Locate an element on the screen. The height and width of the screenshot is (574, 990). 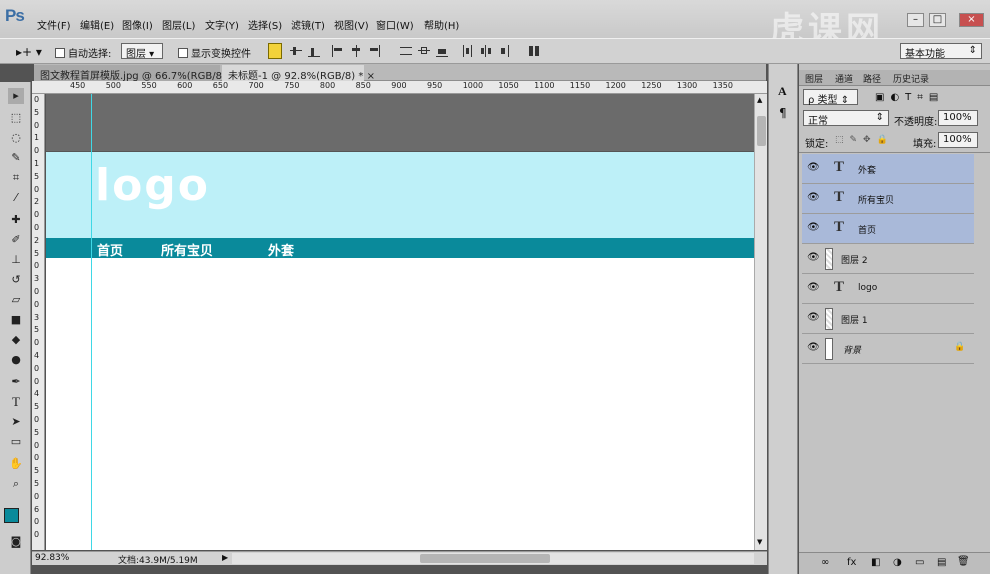
distribute-top-icon is located at coordinates (406, 51).